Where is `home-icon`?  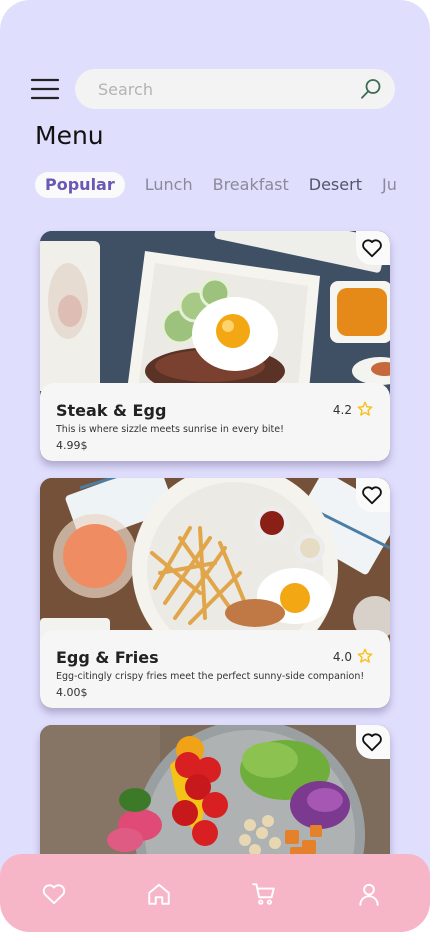 home-icon is located at coordinates (159, 894).